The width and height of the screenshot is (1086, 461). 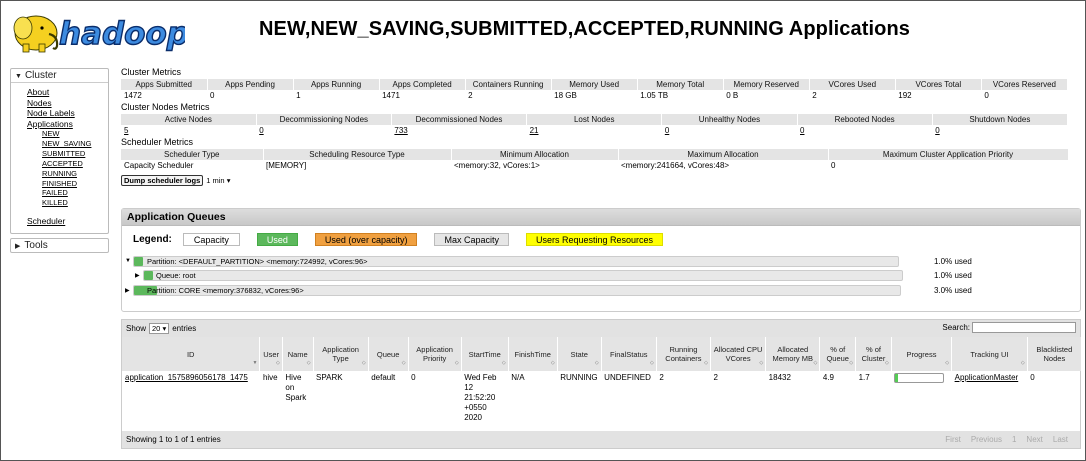 I want to click on col-state: State ◇, so click(x=579, y=354).